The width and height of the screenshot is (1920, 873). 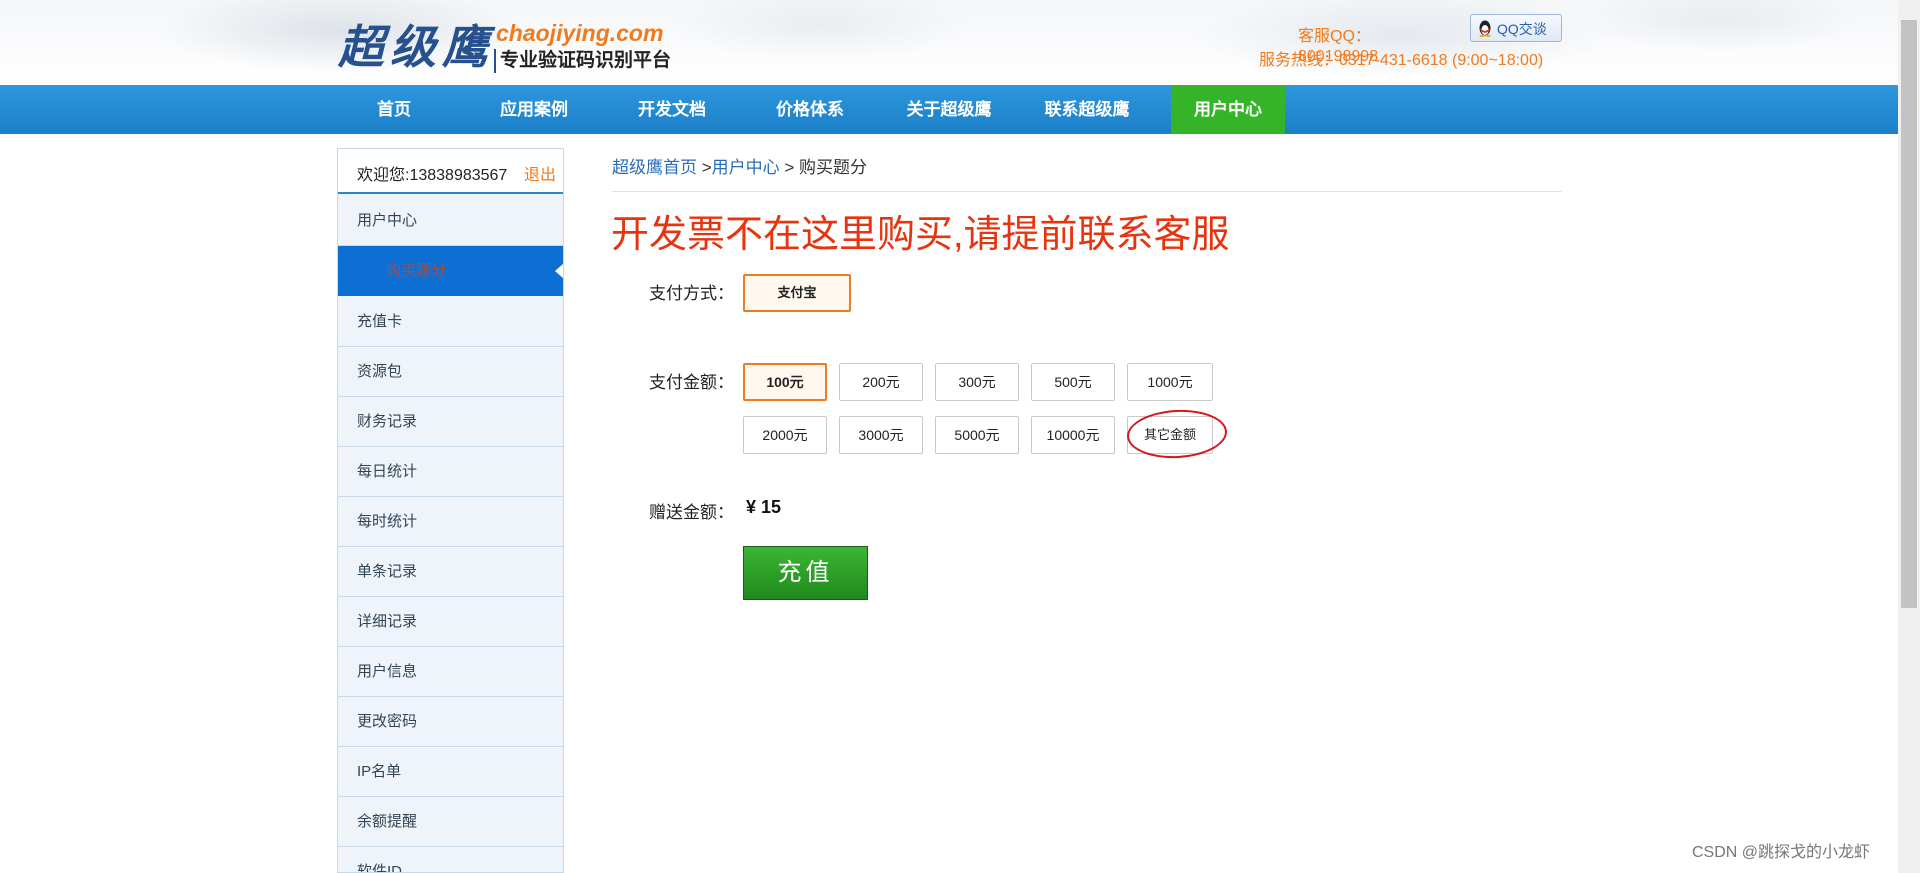 I want to click on pay-method-label: 支付方式：, so click(x=691, y=293).